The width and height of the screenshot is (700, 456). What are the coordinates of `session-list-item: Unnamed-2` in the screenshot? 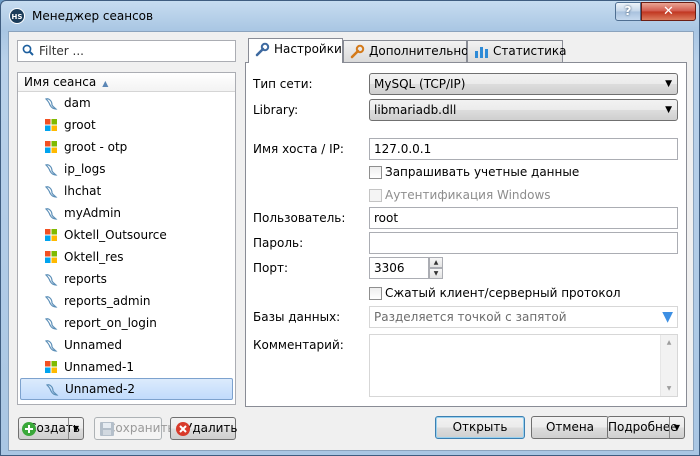 It's located at (126, 389).